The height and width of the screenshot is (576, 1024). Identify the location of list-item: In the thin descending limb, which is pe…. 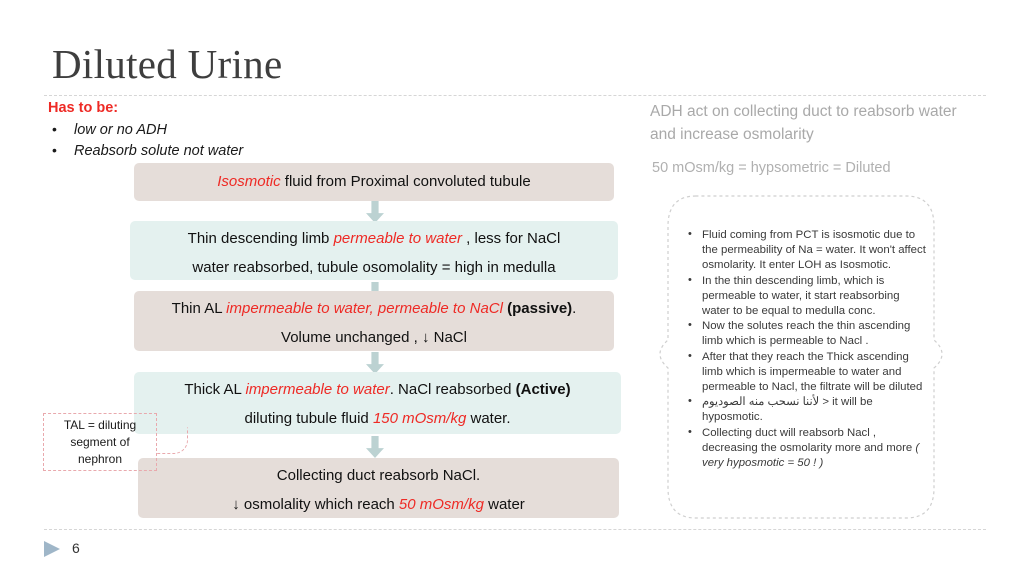
(807, 296).